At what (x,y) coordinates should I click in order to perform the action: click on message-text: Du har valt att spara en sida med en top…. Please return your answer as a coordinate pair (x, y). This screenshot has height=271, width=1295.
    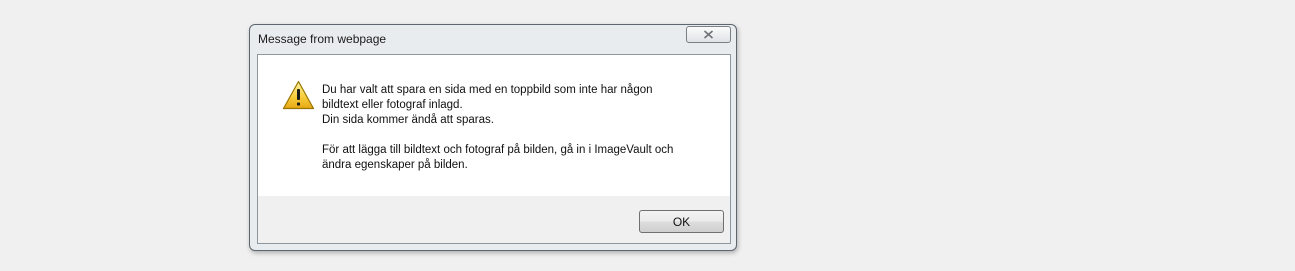
    Looking at the image, I should click on (522, 128).